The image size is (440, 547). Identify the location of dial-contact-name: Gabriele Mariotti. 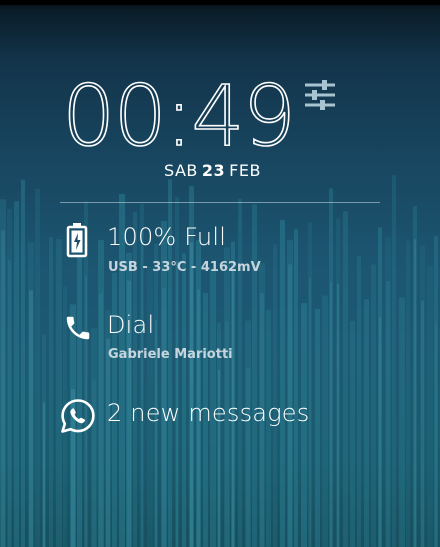
(170, 354).